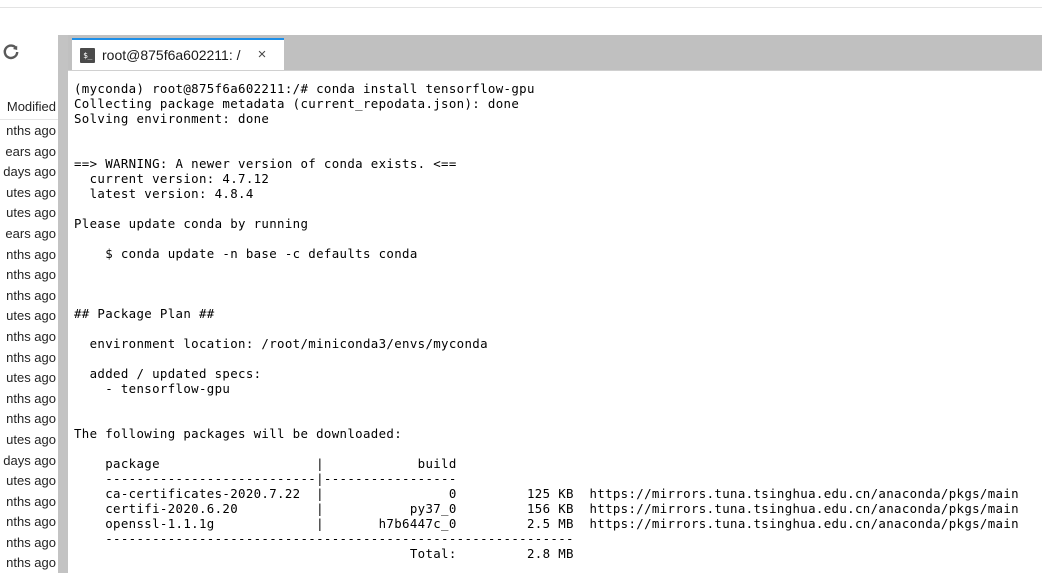  Describe the element at coordinates (29, 66) in the screenshot. I see `file-browser-toolbar` at that location.